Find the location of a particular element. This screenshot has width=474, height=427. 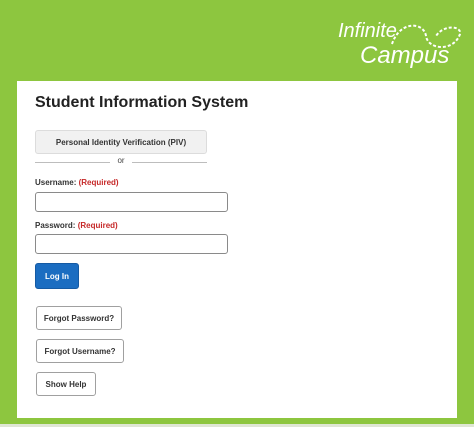

password-required-text: (Required) is located at coordinates (97, 225).